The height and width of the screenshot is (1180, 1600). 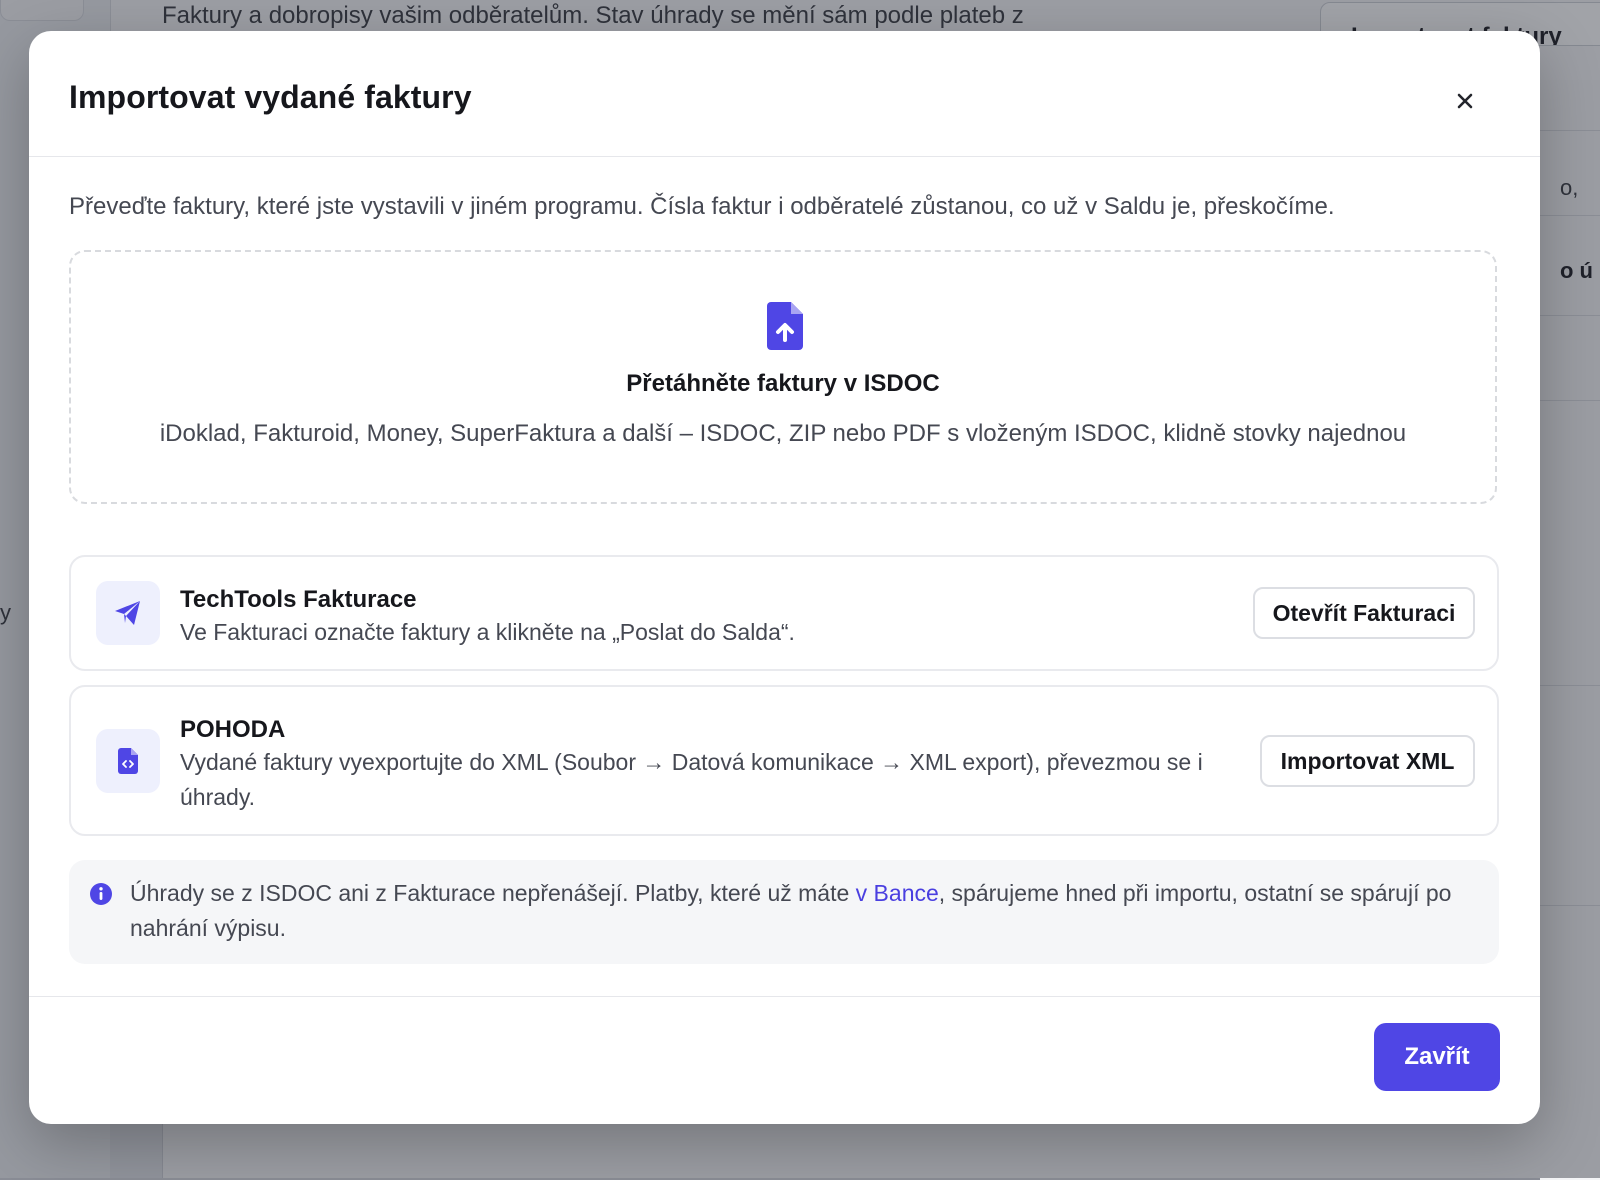 I want to click on bank-link: v Bance, so click(x=897, y=893).